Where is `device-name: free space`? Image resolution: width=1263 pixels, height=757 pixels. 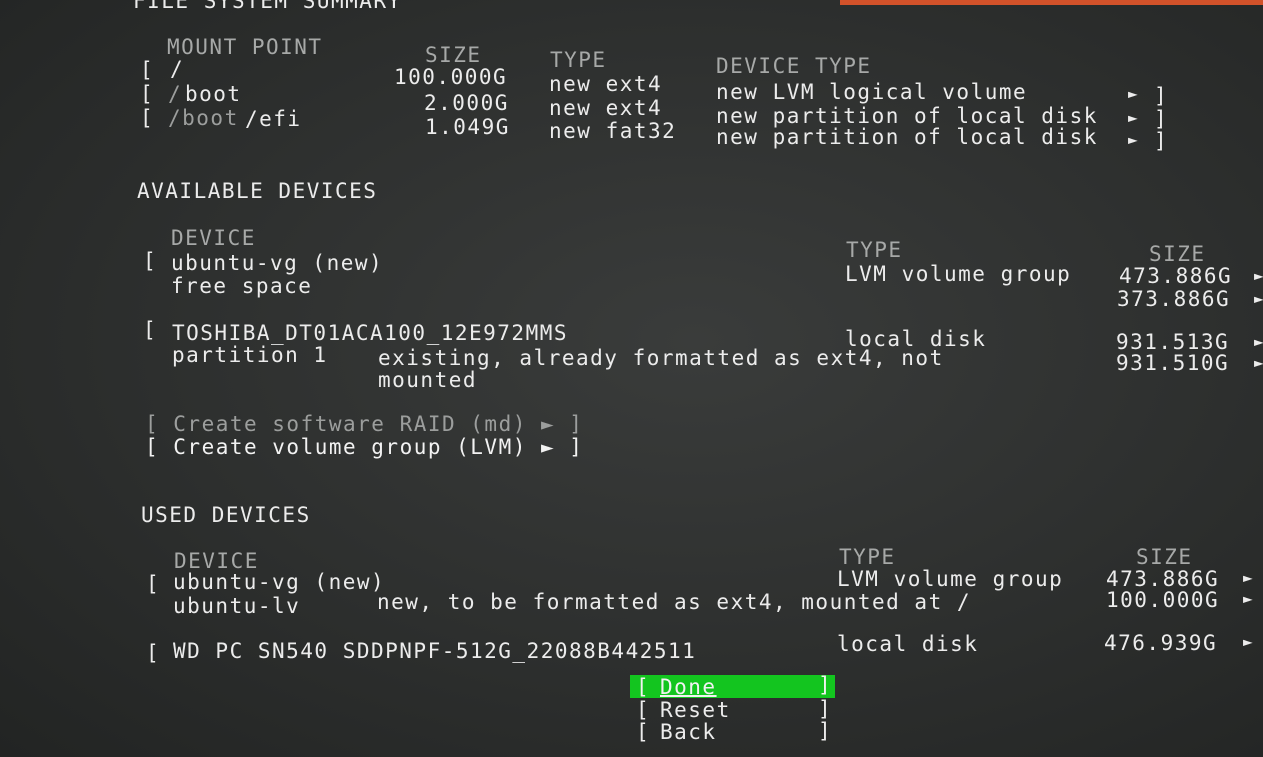
device-name: free space is located at coordinates (242, 286).